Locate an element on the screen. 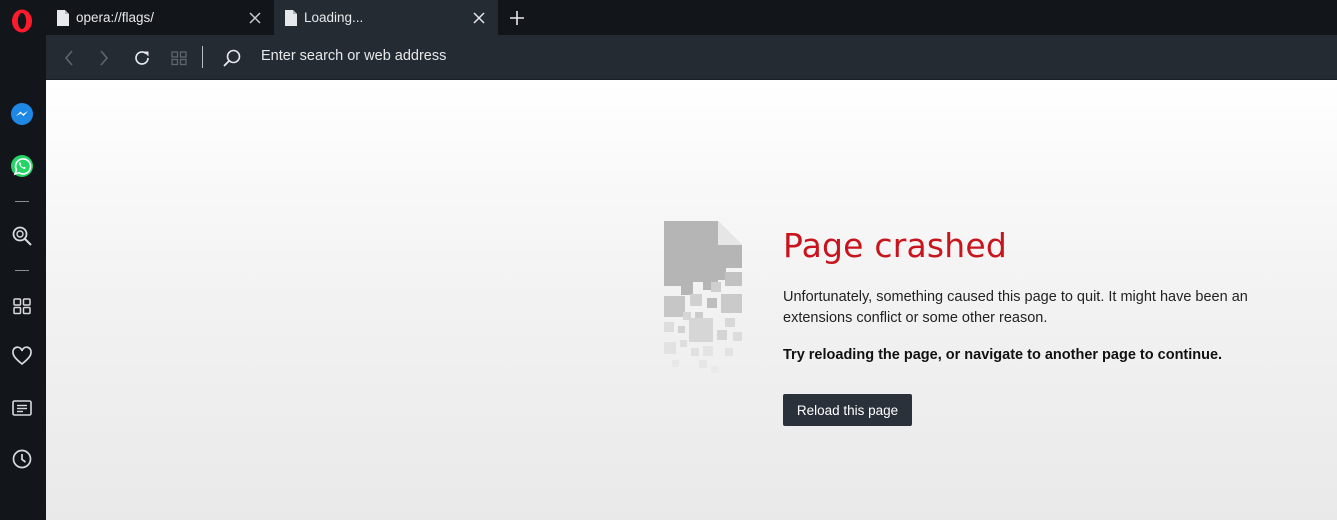 The image size is (1337, 520). sidebar is located at coordinates (23, 260).